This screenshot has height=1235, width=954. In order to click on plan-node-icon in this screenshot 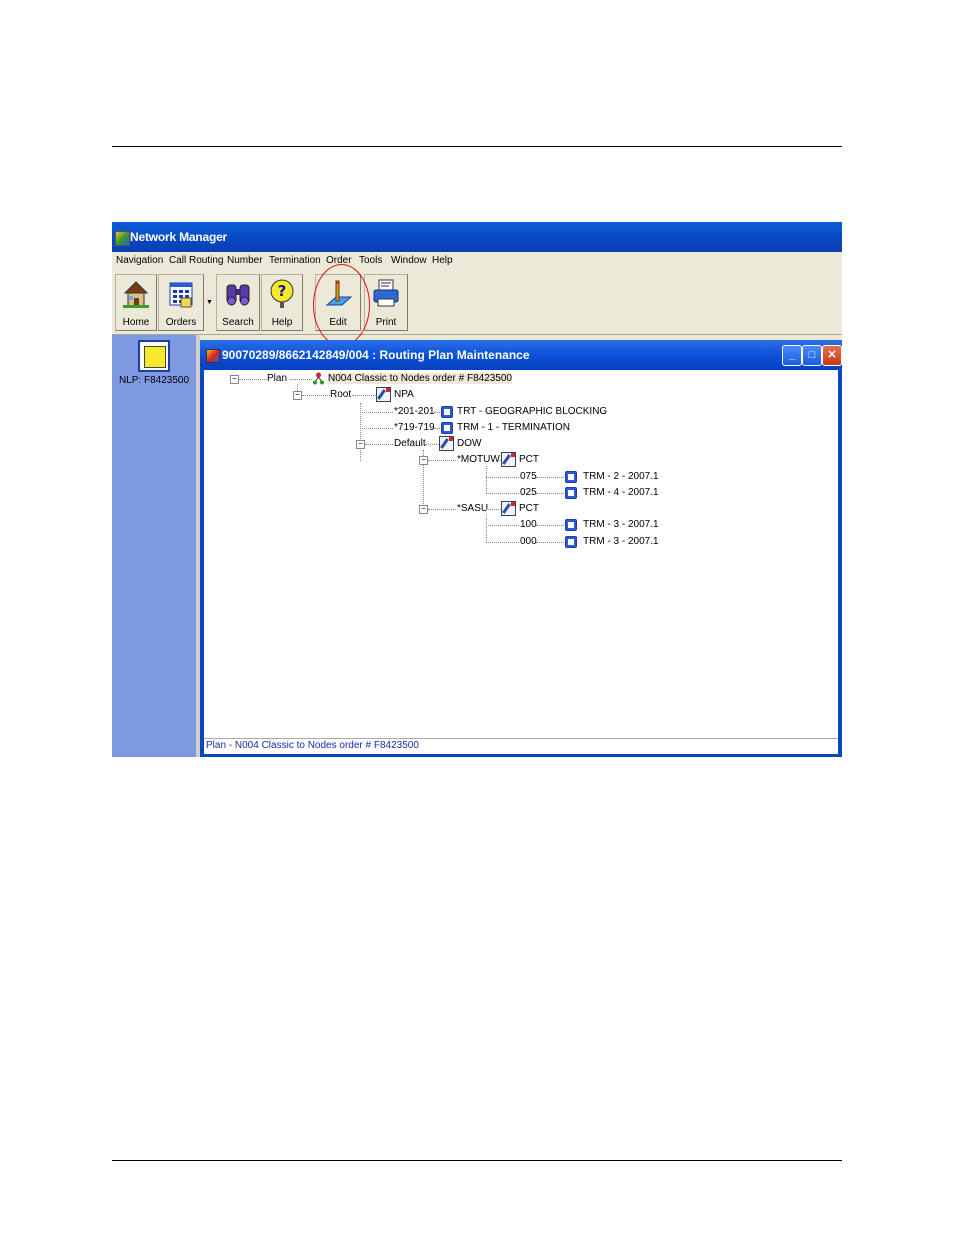, I will do `click(318, 378)`.